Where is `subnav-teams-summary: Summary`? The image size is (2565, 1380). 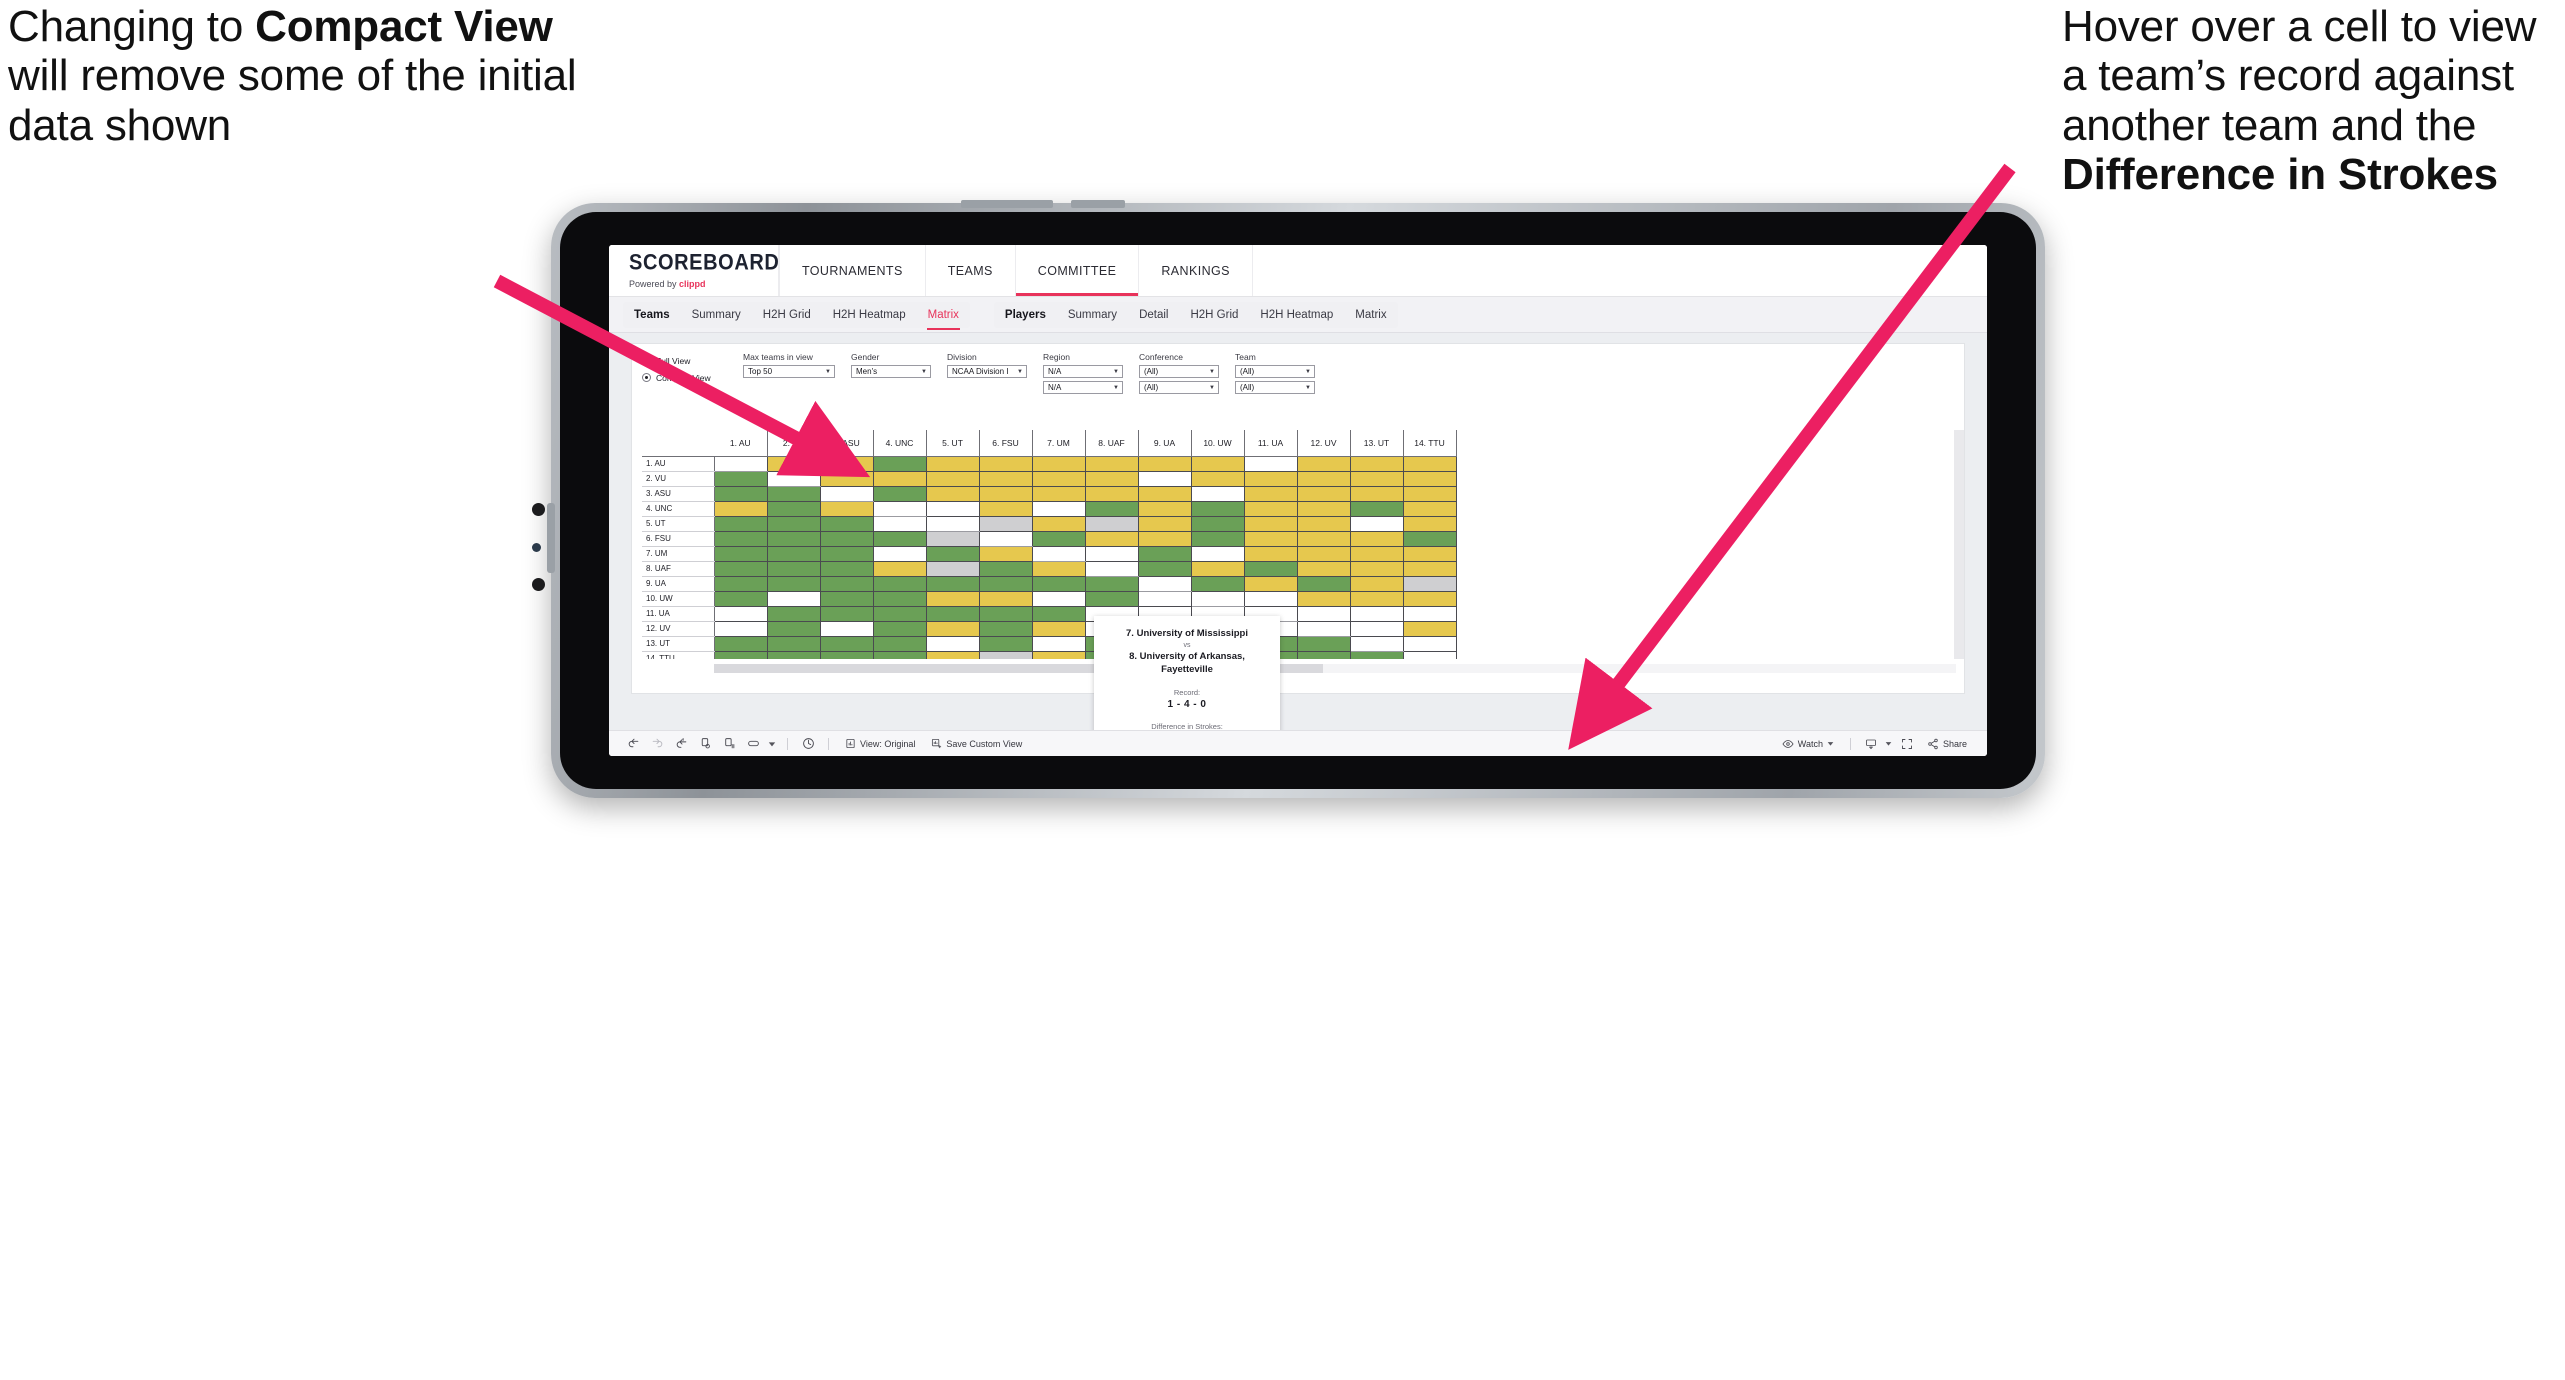
subnav-teams-summary: Summary is located at coordinates (716, 315).